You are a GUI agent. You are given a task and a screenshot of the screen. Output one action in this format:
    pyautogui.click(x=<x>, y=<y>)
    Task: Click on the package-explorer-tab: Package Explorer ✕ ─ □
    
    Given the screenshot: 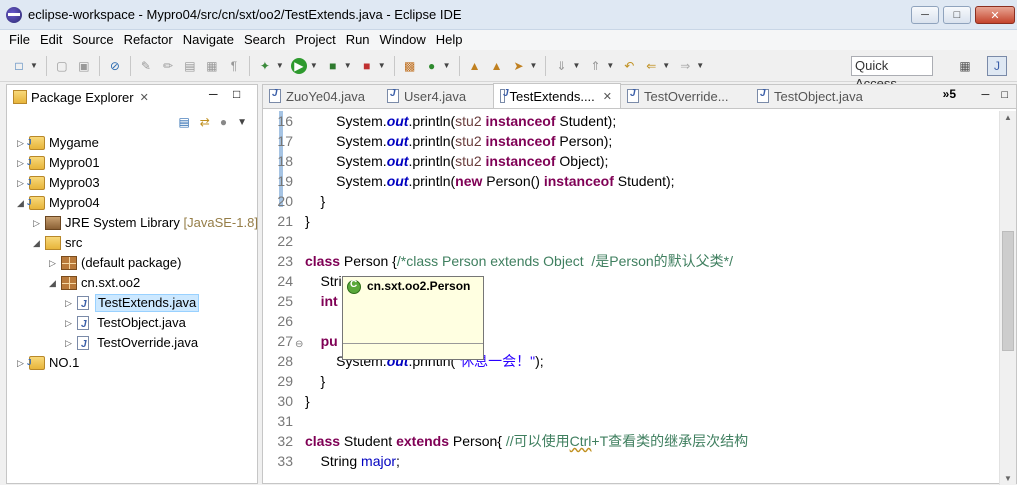 What is the action you would take?
    pyautogui.click(x=132, y=97)
    